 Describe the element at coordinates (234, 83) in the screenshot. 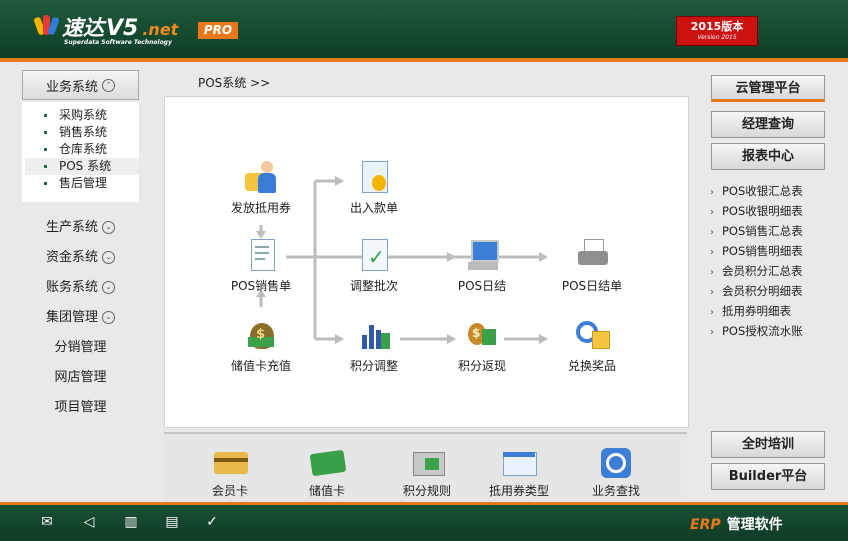

I see `breadcrumb: POS系统 >>` at that location.